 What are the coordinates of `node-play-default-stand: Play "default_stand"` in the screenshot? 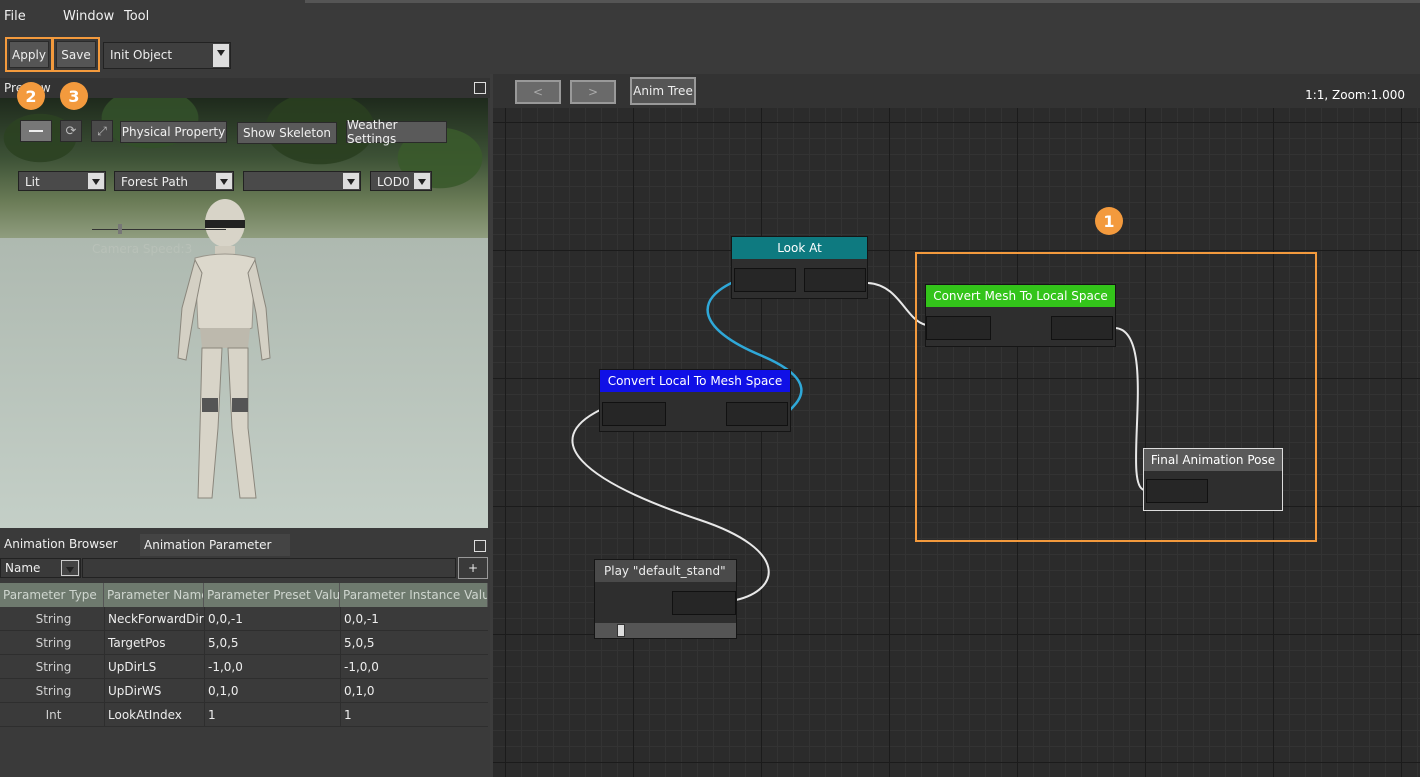 It's located at (665, 599).